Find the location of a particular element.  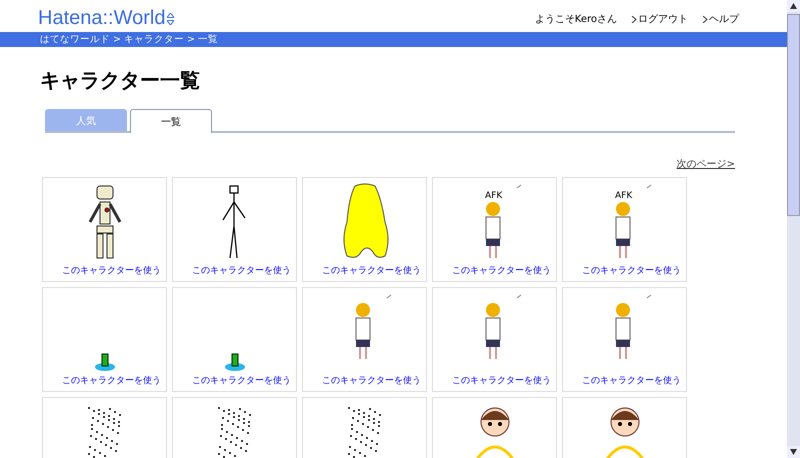

up-down-arrows-icon is located at coordinates (170, 18).